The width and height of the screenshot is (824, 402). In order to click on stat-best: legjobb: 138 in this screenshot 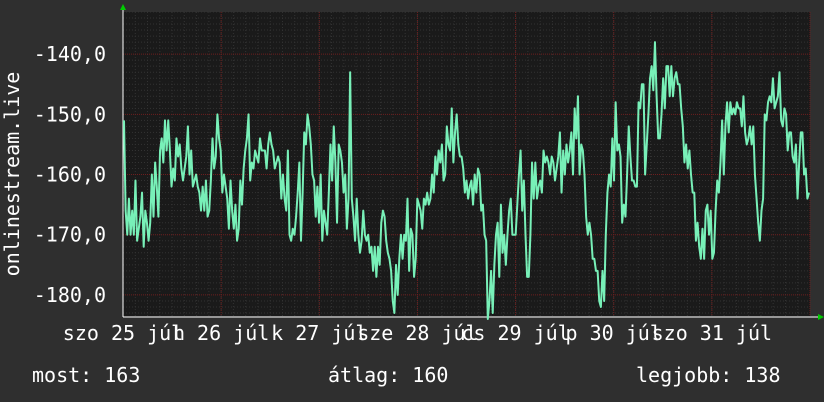, I will do `click(708, 375)`.